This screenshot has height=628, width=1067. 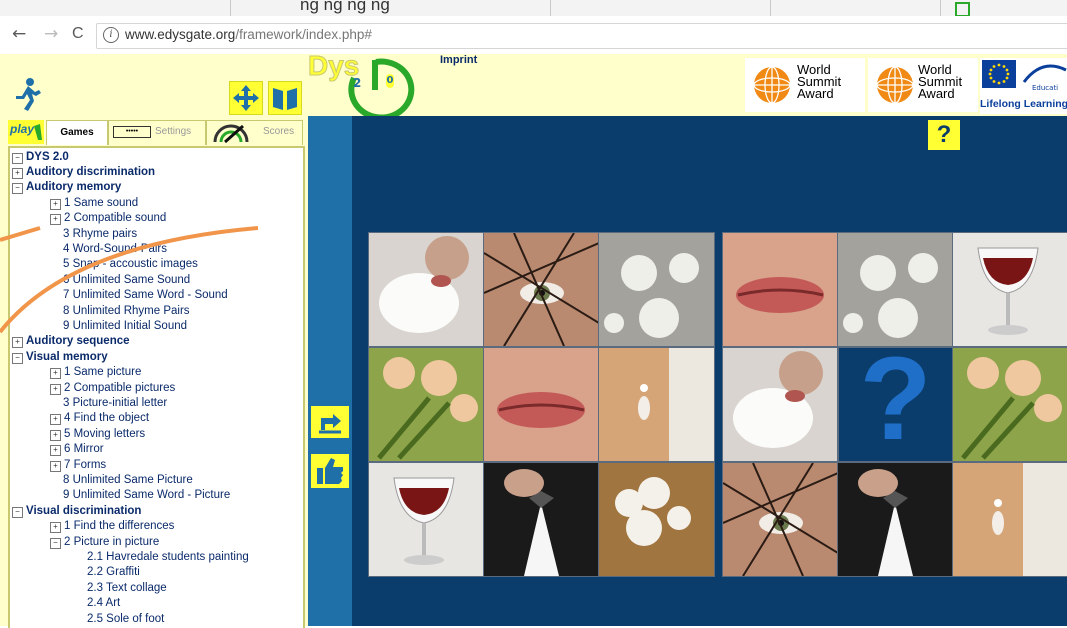 What do you see at coordinates (112, 526) in the screenshot?
I see `tree-item: +1 Find the differences` at bounding box center [112, 526].